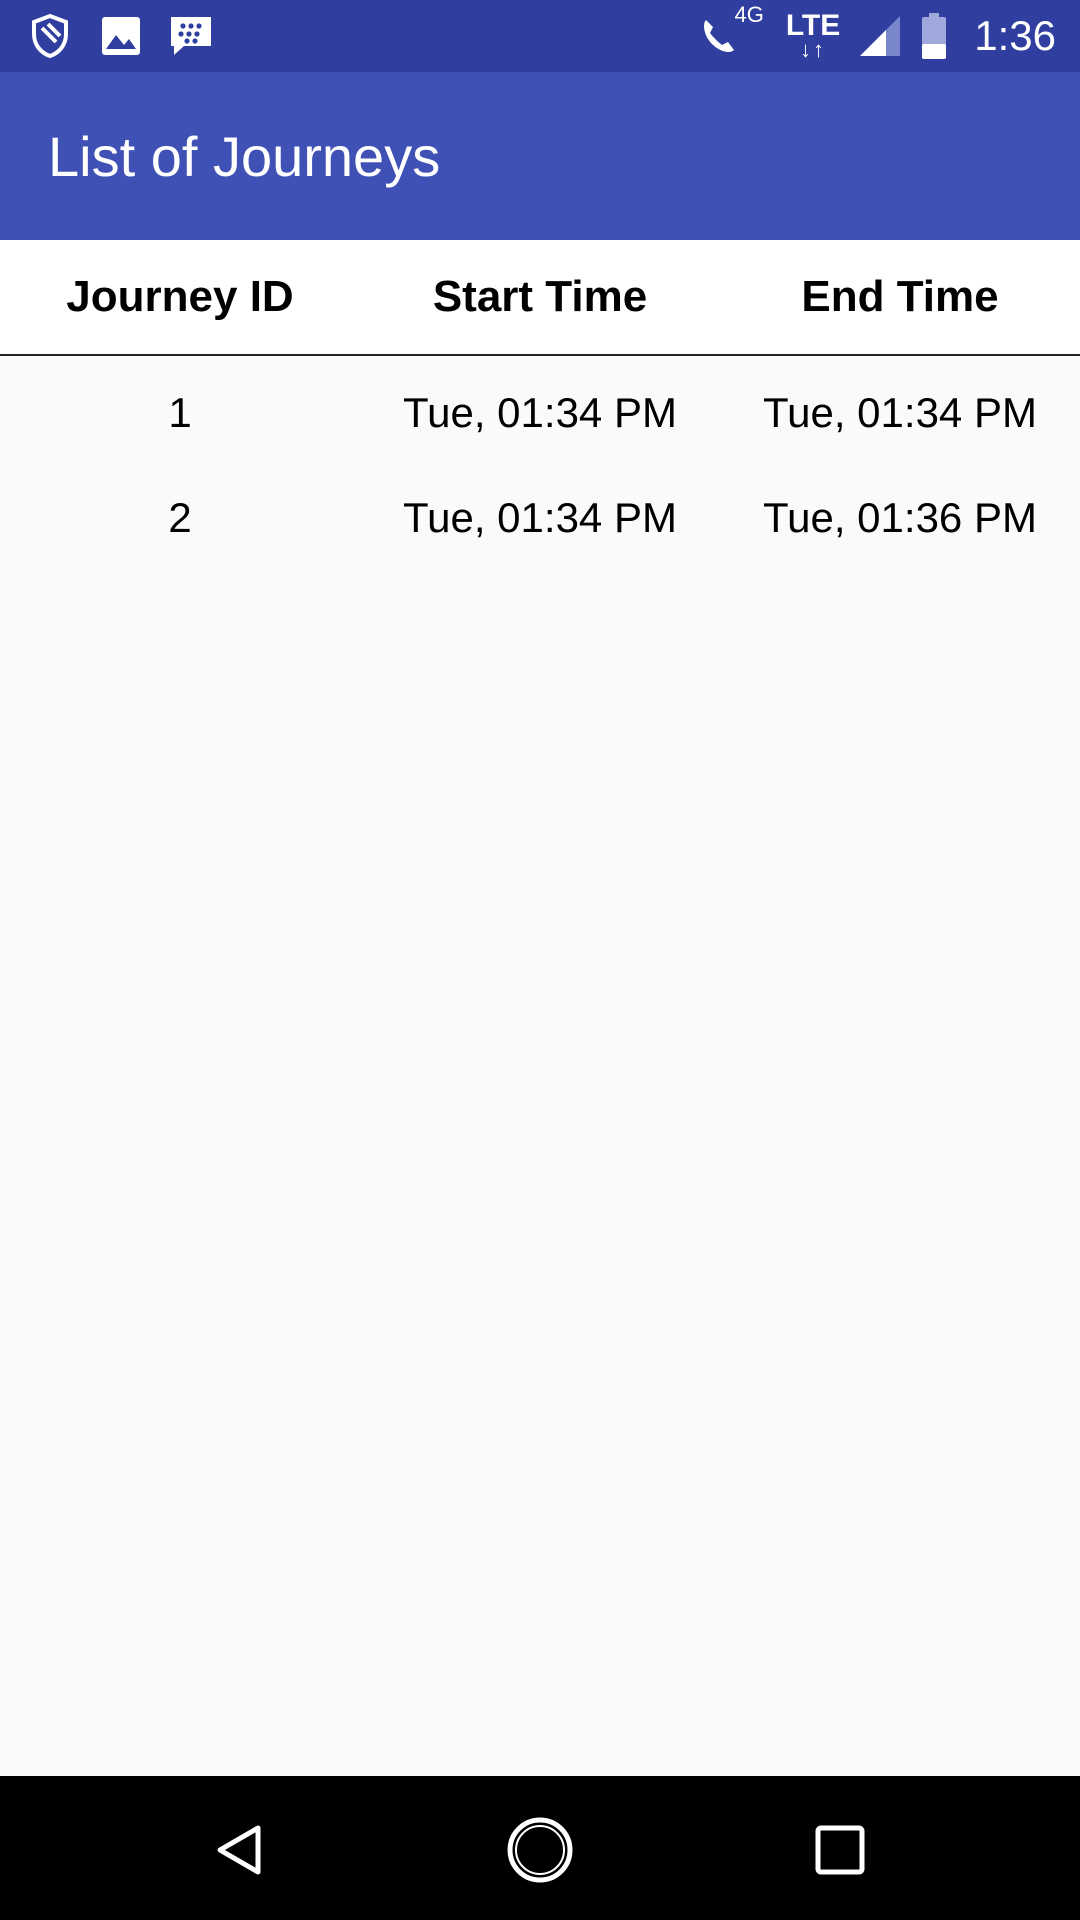  What do you see at coordinates (732, 30) in the screenshot?
I see `wifi-call-icon: 4G` at bounding box center [732, 30].